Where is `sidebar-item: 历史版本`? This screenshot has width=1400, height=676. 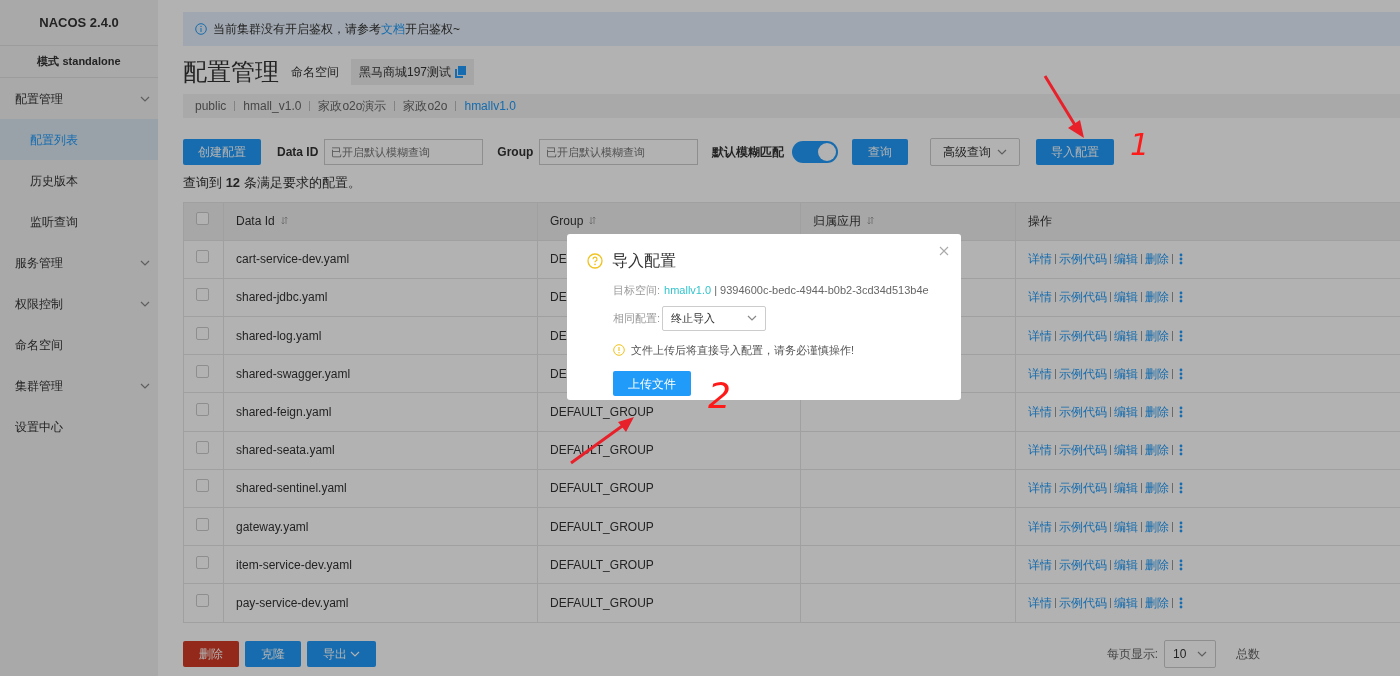 sidebar-item: 历史版本 is located at coordinates (79, 180).